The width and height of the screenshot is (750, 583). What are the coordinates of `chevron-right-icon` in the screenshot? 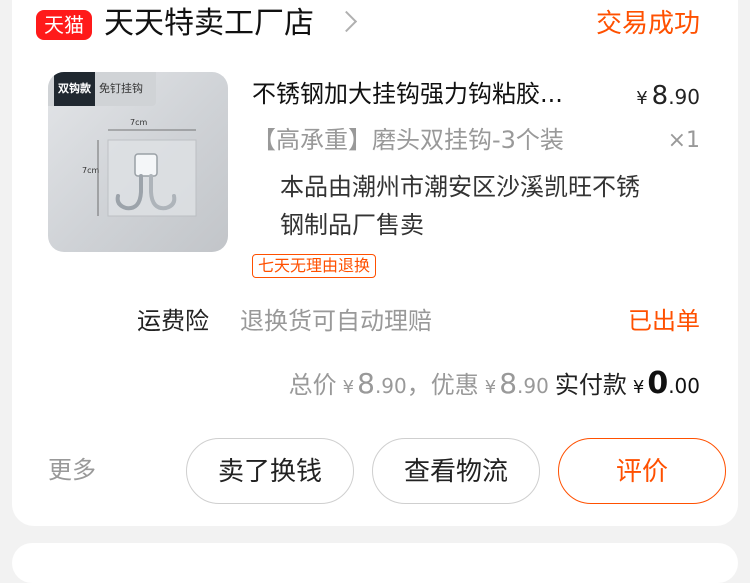 It's located at (346, 21).